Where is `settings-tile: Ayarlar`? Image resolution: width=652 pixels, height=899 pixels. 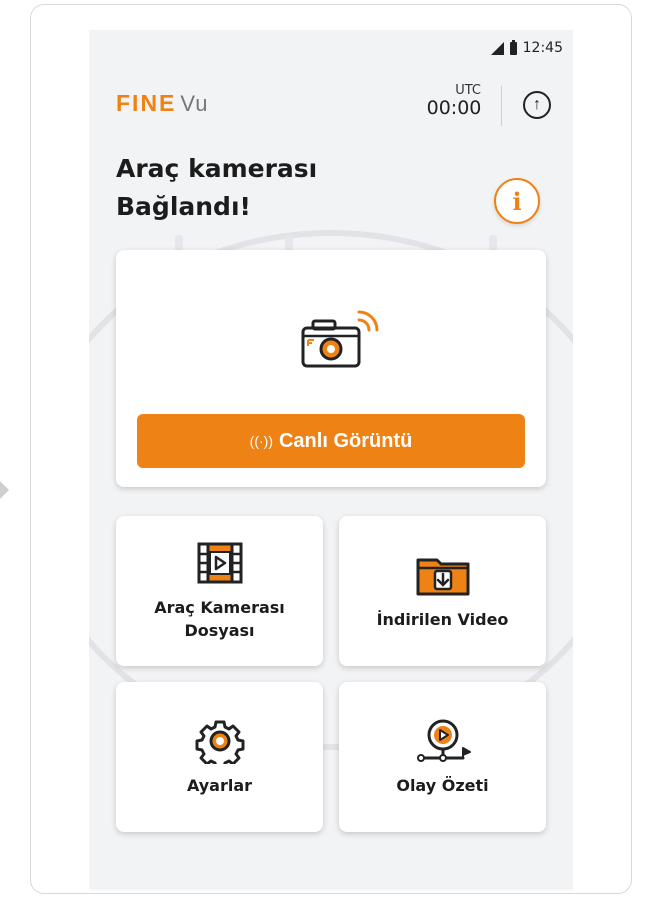 settings-tile: Ayarlar is located at coordinates (219, 757).